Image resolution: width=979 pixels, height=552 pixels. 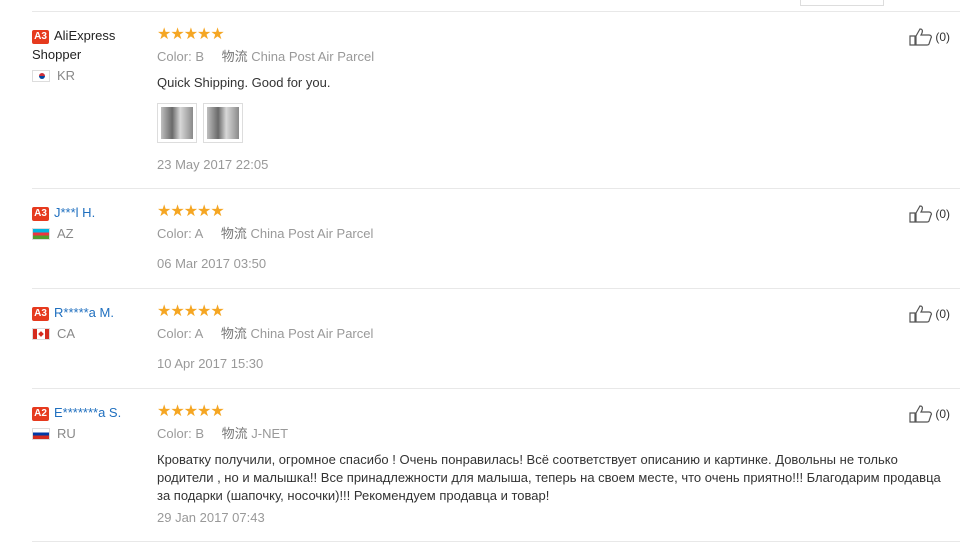 I want to click on flag-kr-icon, so click(x=41, y=75).